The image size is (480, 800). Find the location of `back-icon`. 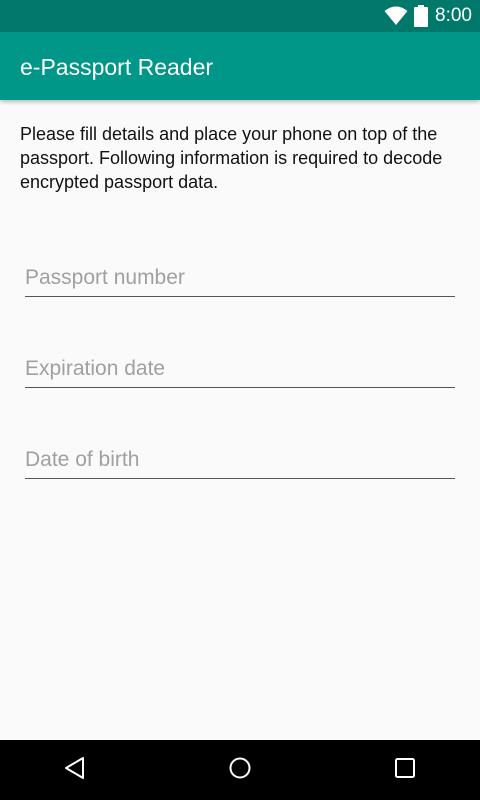

back-icon is located at coordinates (75, 770).